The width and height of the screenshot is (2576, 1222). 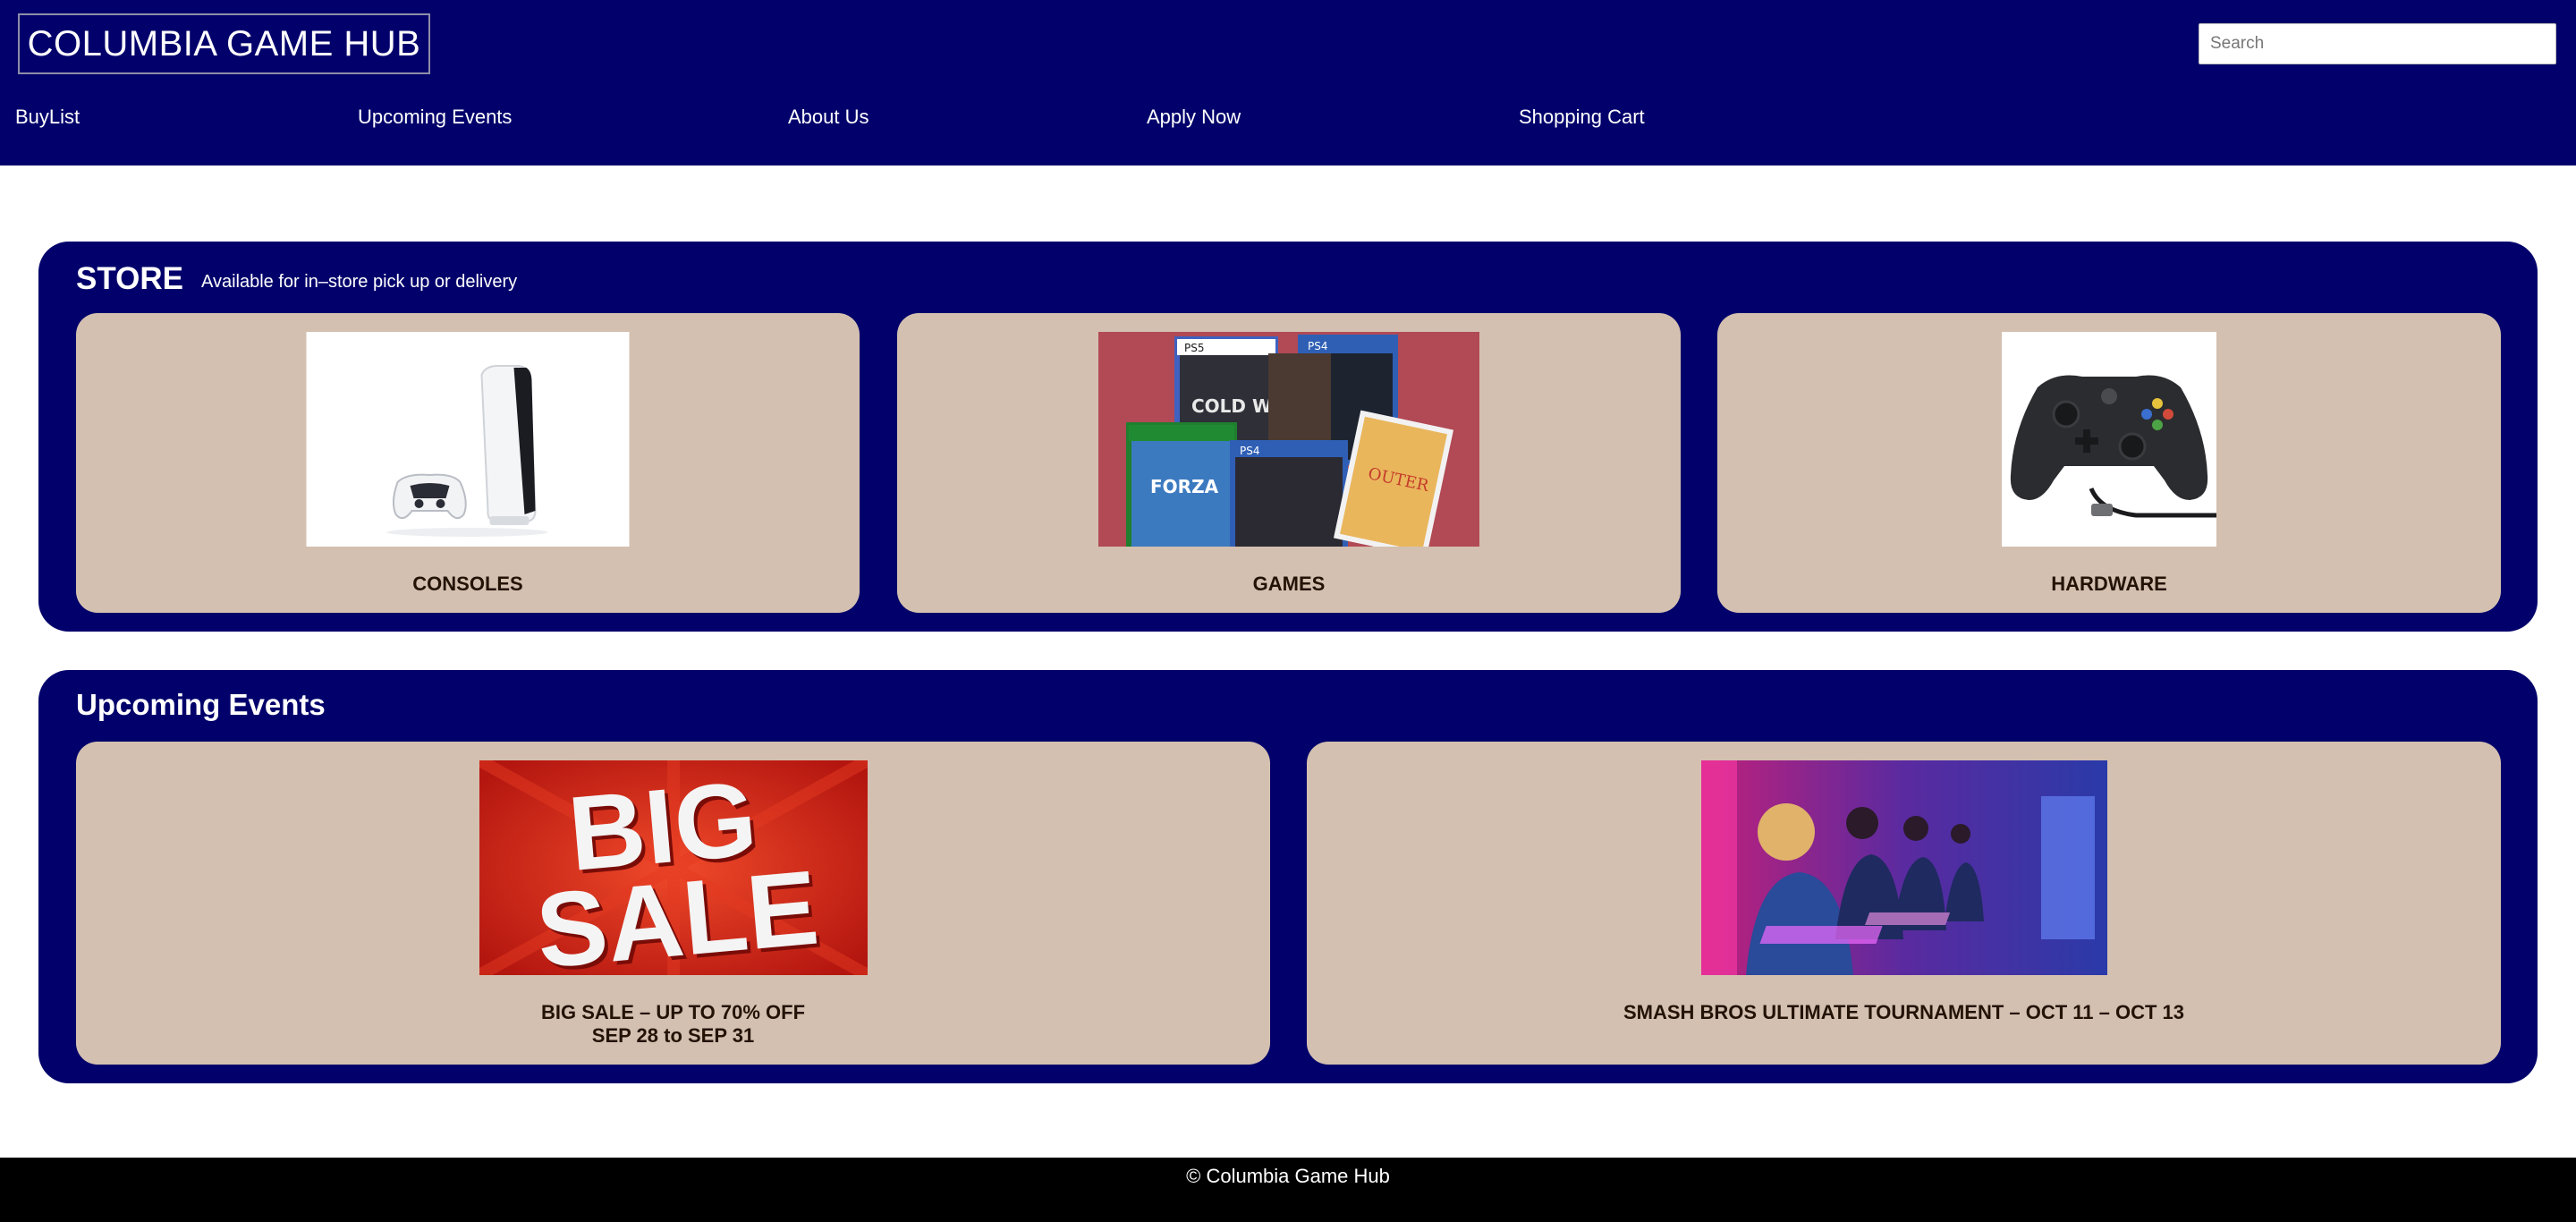 I want to click on events-title: Upcoming Events, so click(x=201, y=704).